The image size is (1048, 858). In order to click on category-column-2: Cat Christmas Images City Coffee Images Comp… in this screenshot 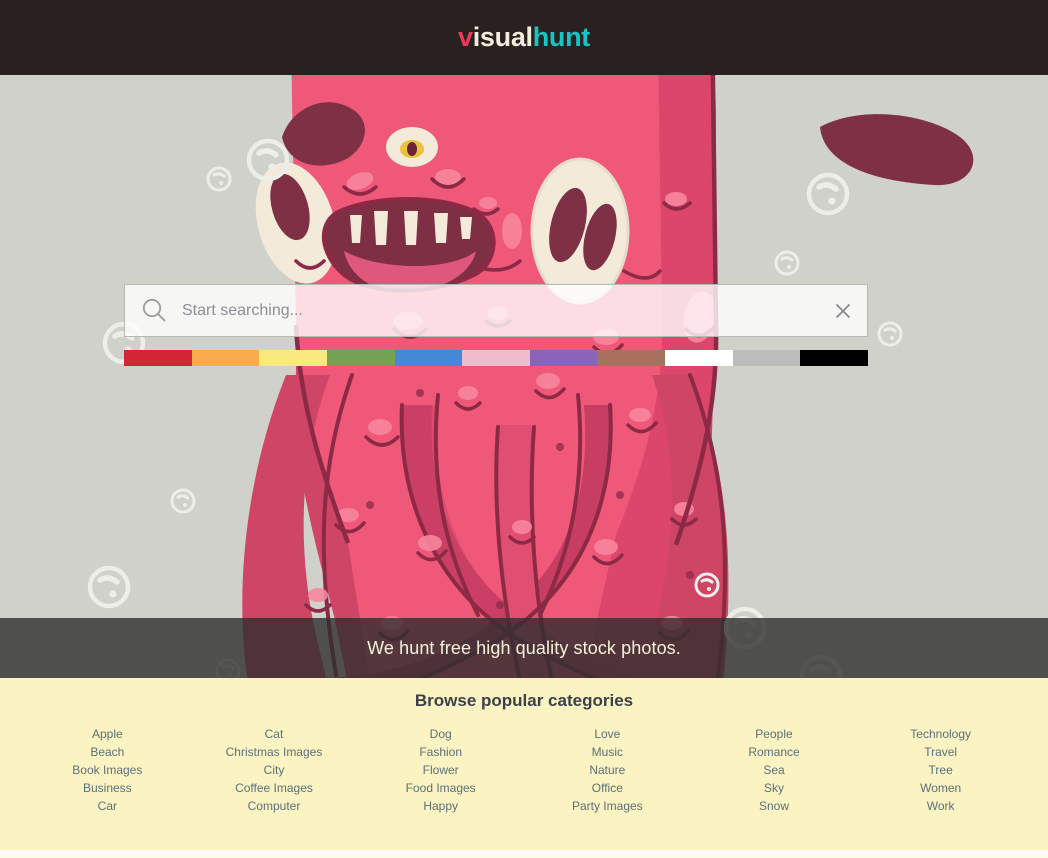, I will do `click(274, 770)`.